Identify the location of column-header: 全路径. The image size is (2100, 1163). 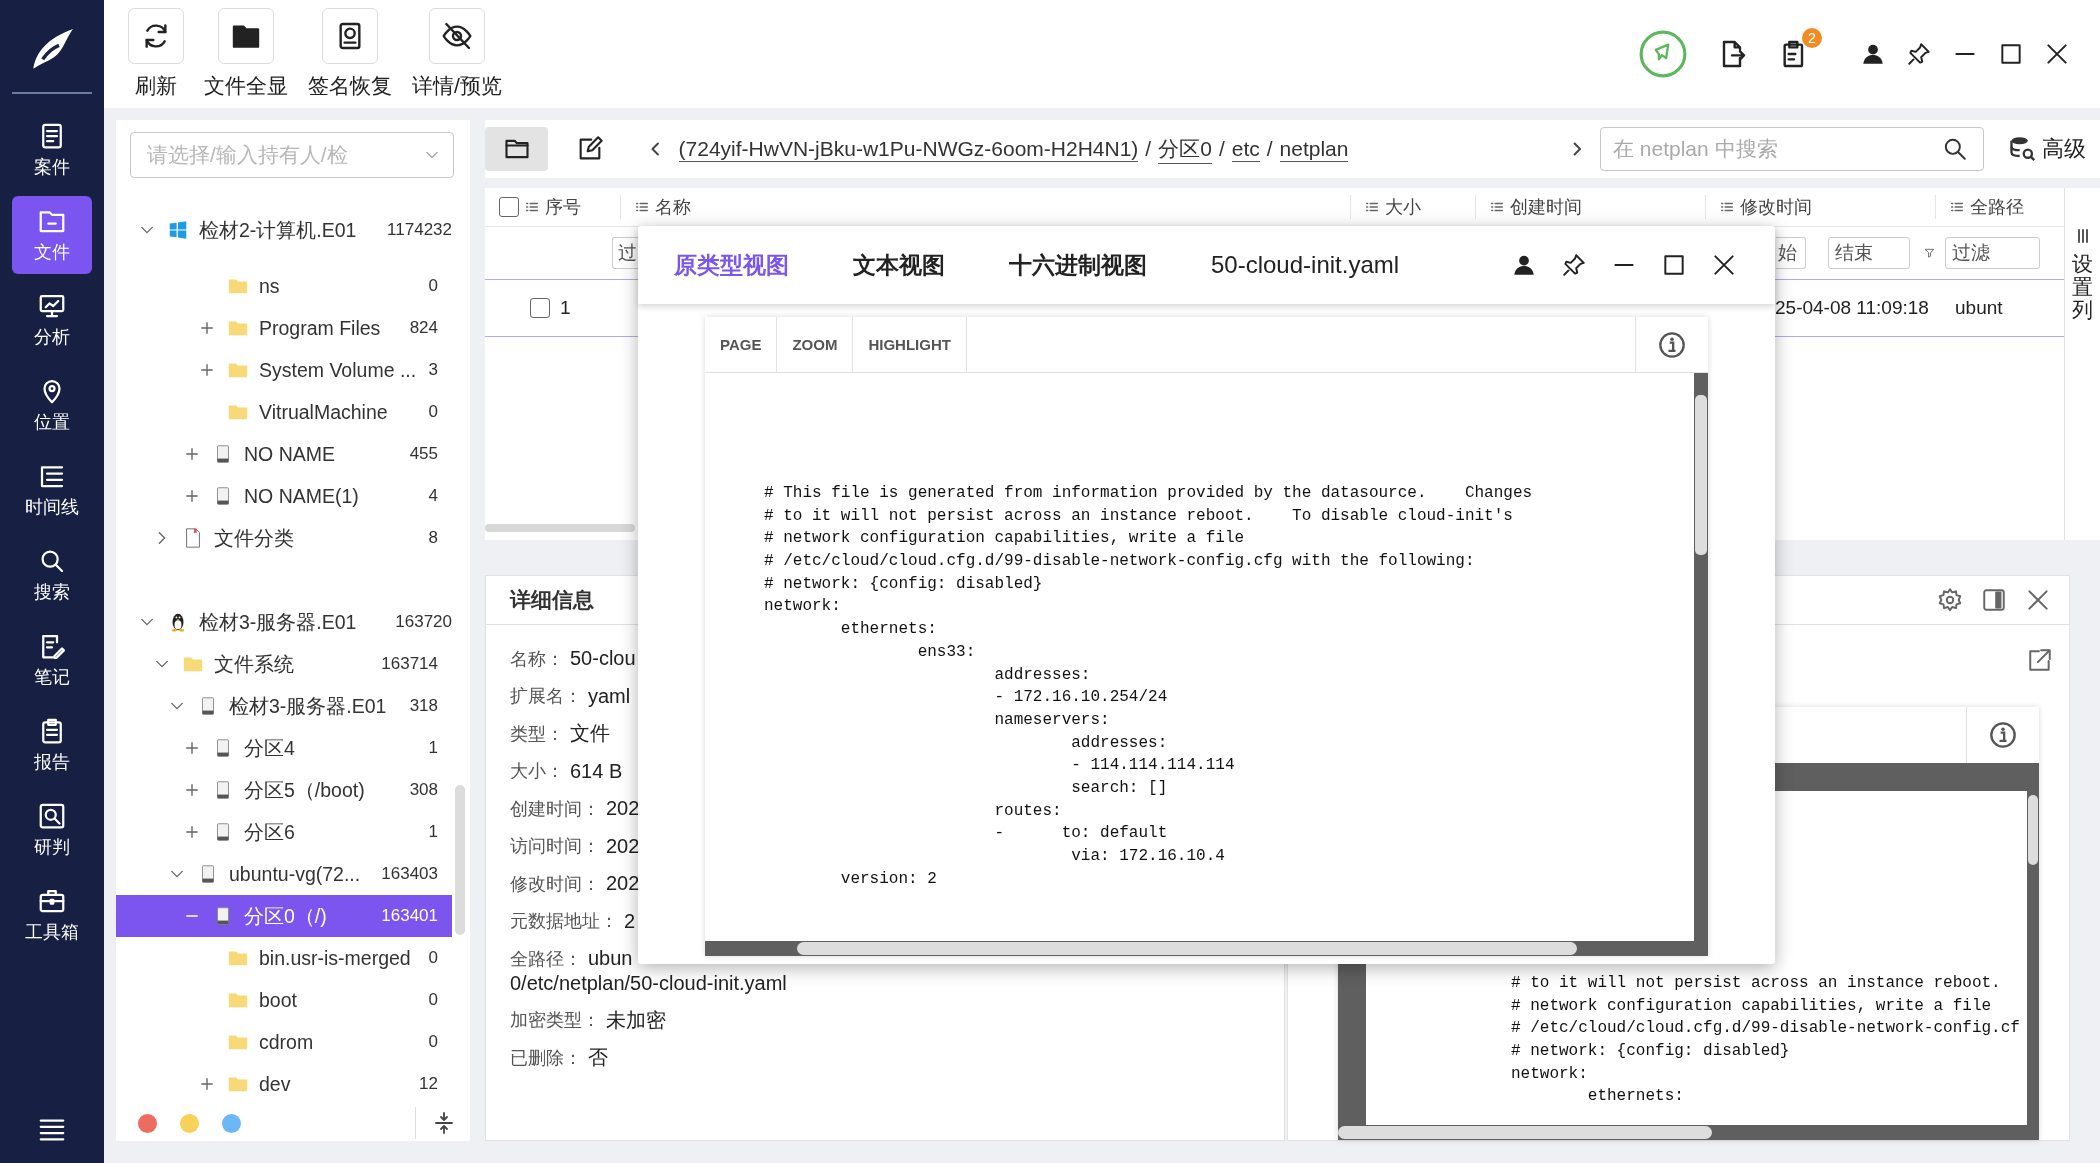
(1997, 207).